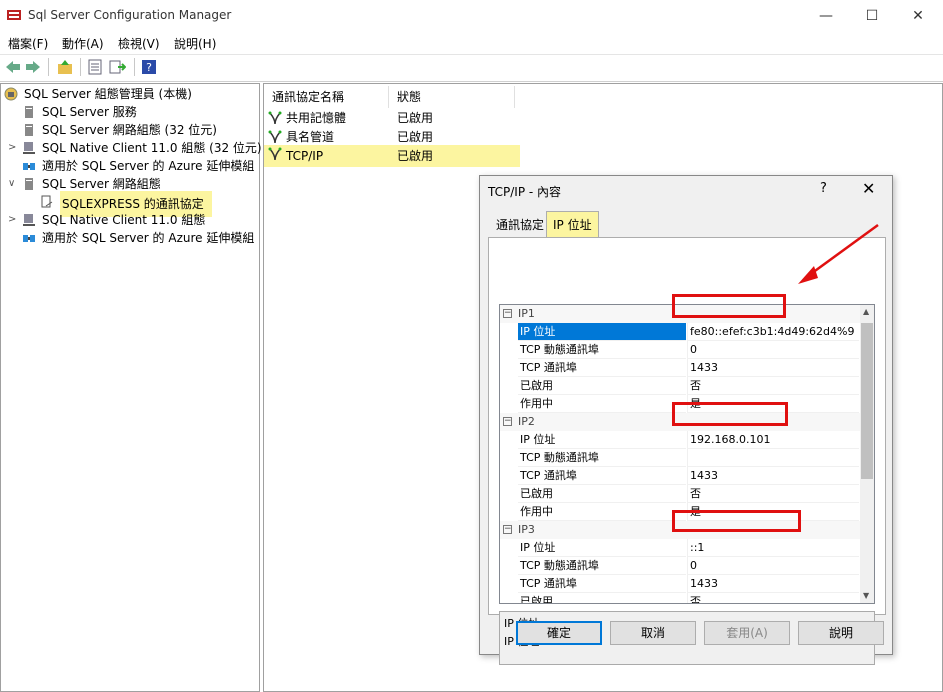 The image size is (943, 692). I want to click on column-header-protocol: 通訊協定名稱, so click(308, 96).